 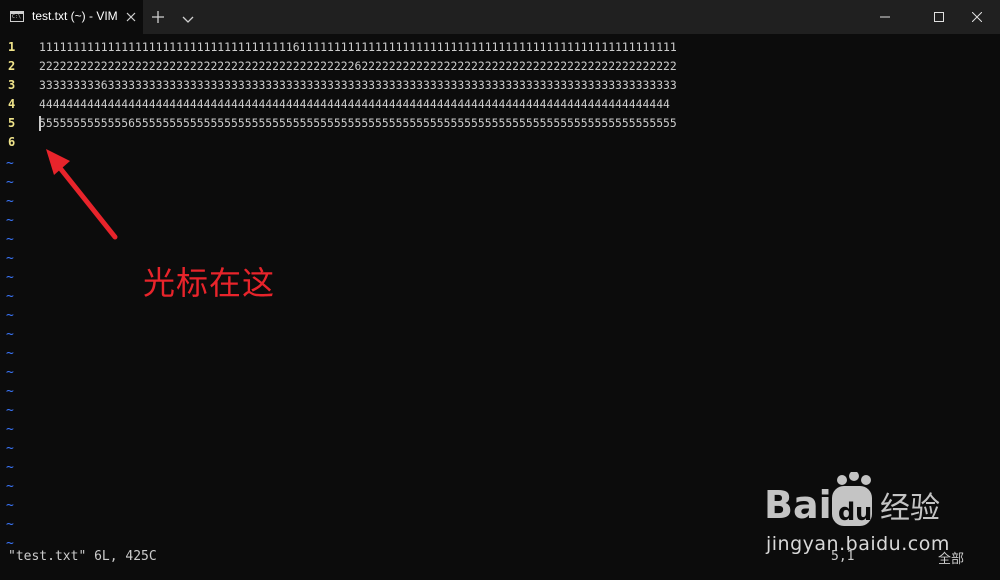 What do you see at coordinates (977, 17) in the screenshot?
I see `window-close-button` at bounding box center [977, 17].